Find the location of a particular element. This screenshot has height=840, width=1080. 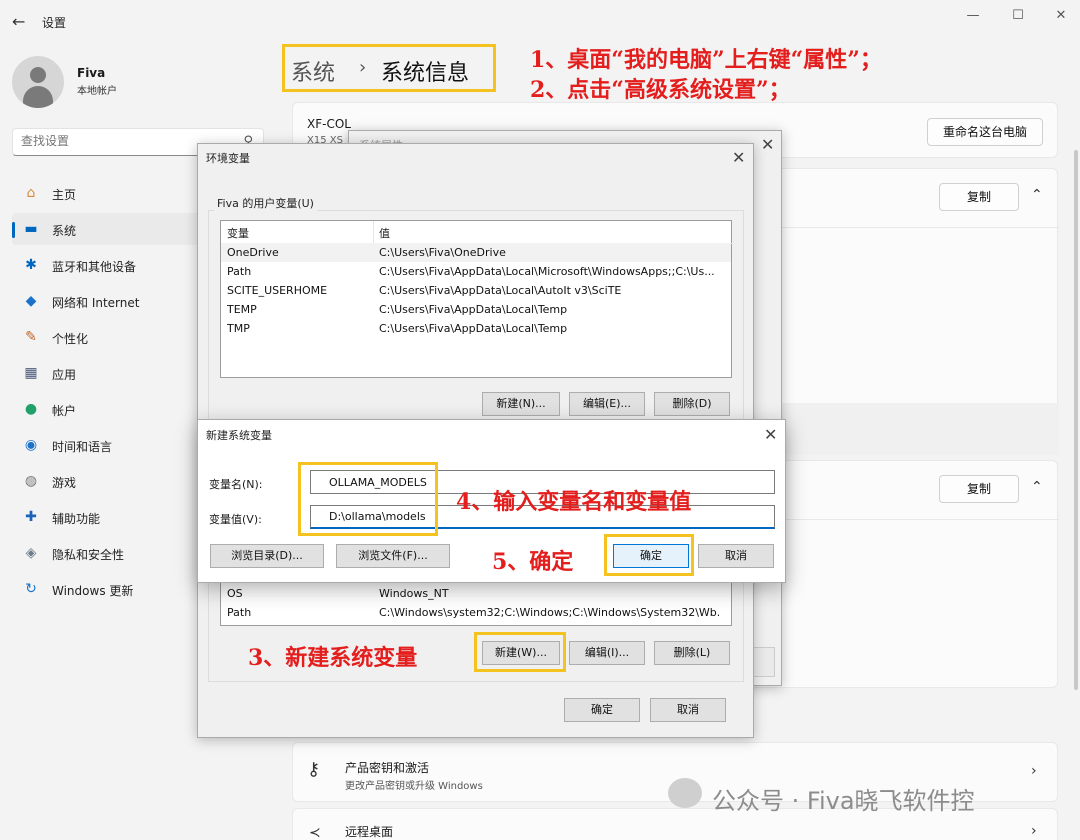

home-icon: ⌂ is located at coordinates (31, 193).